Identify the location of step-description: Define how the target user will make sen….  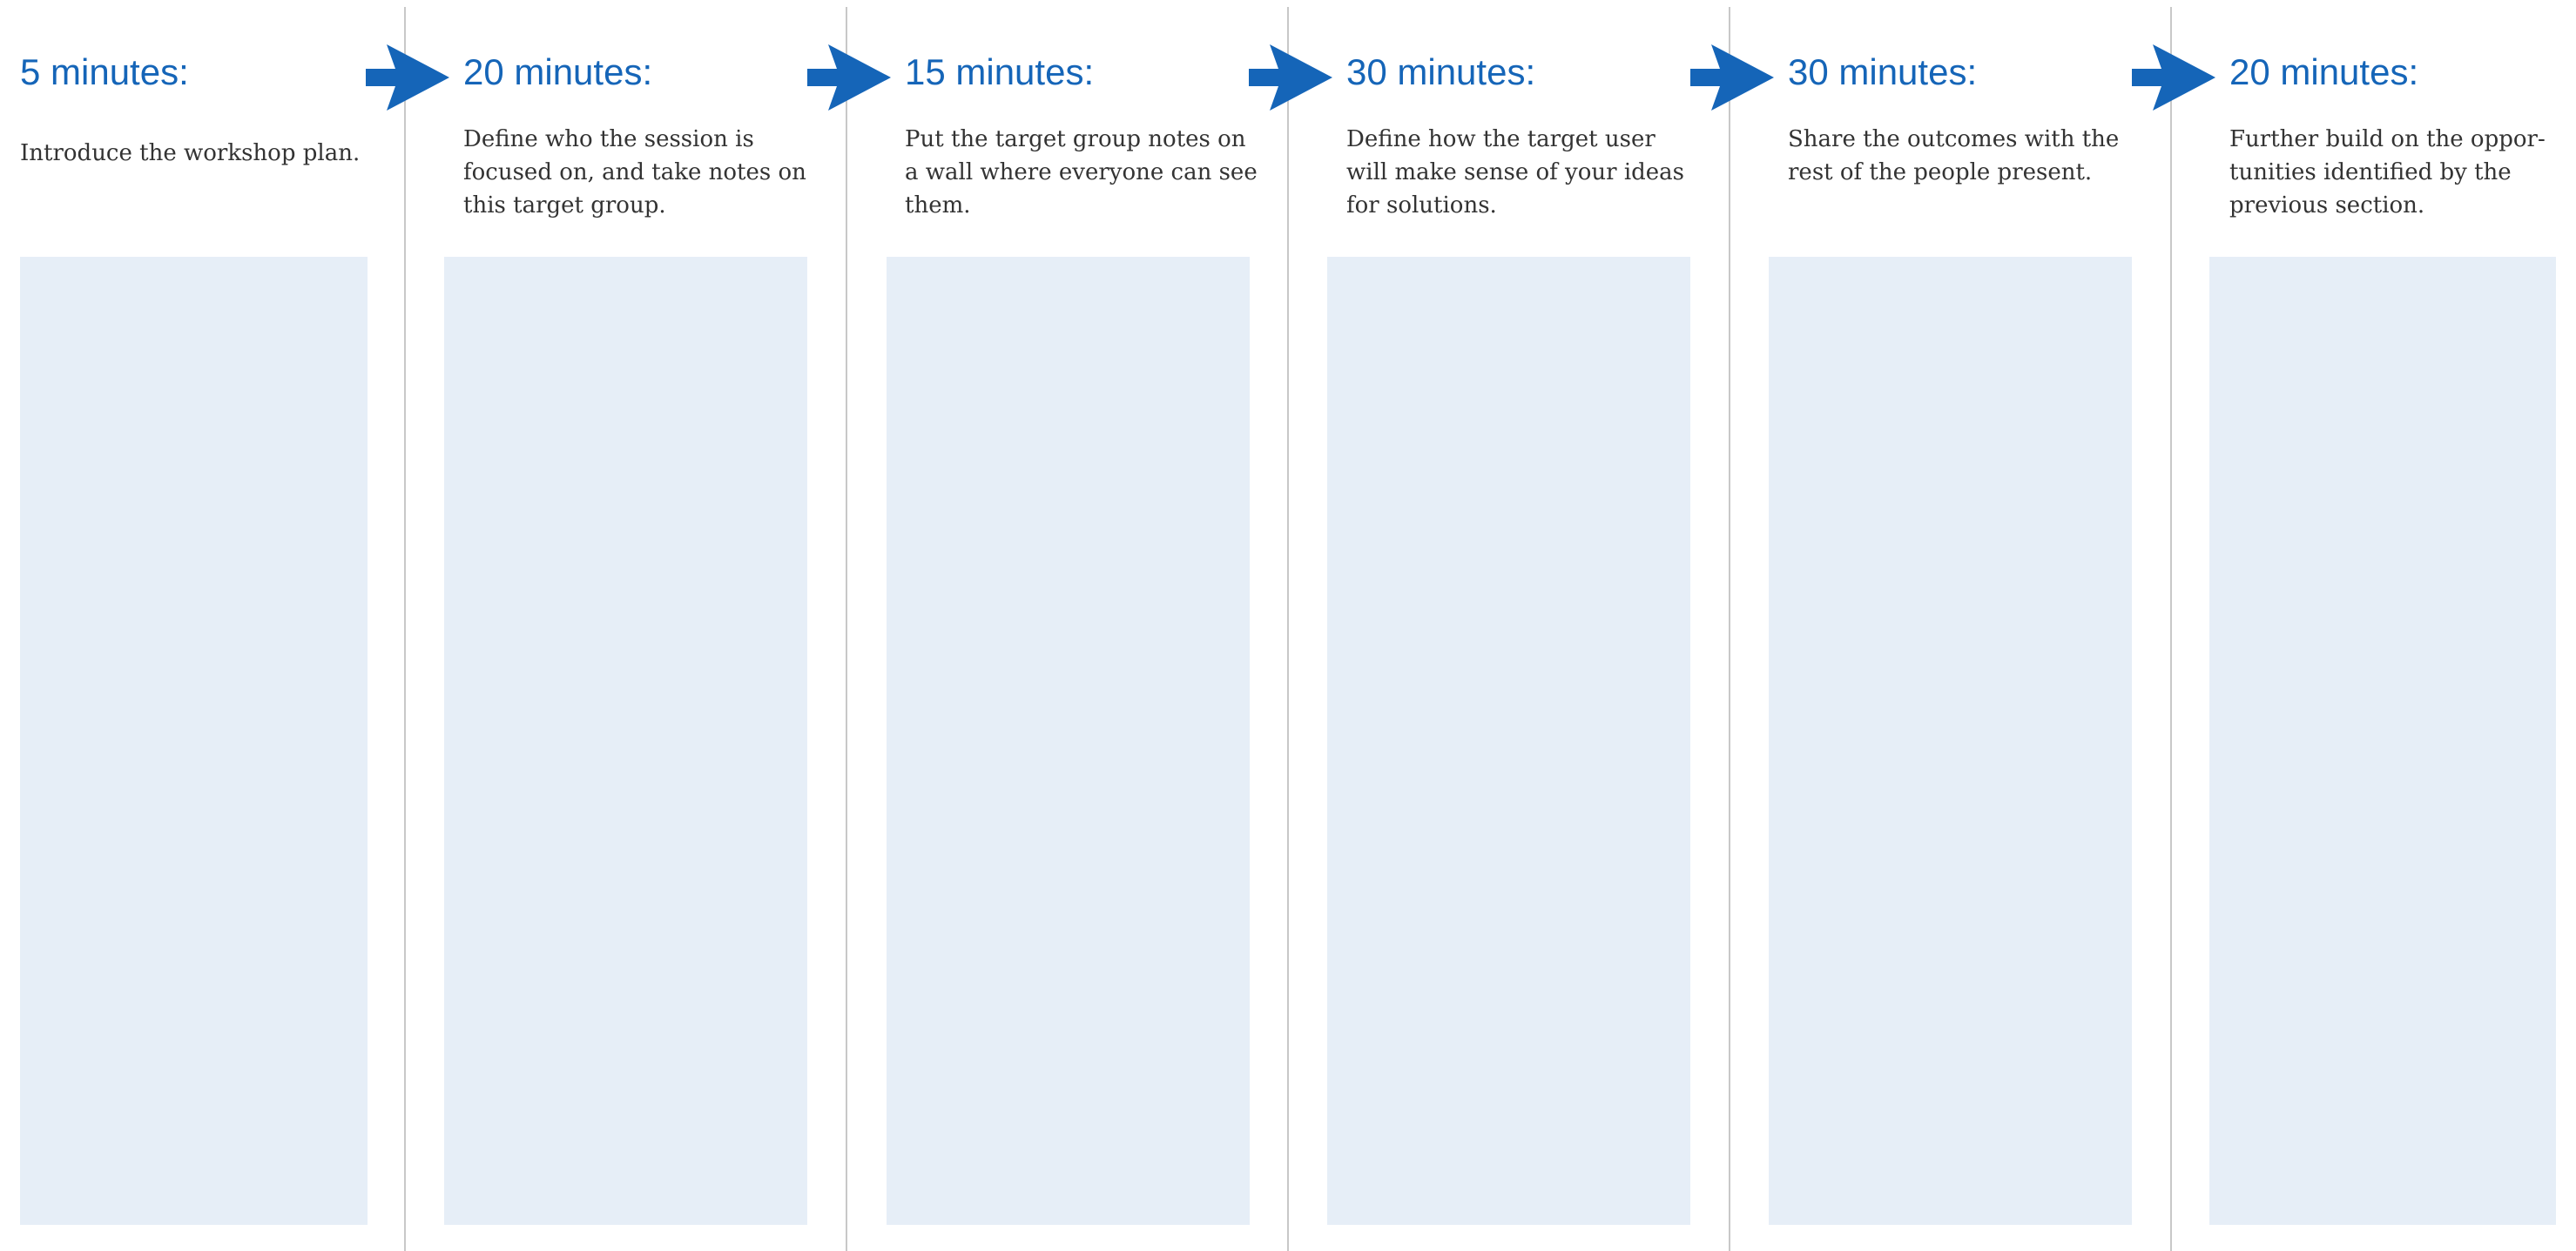
(1516, 172).